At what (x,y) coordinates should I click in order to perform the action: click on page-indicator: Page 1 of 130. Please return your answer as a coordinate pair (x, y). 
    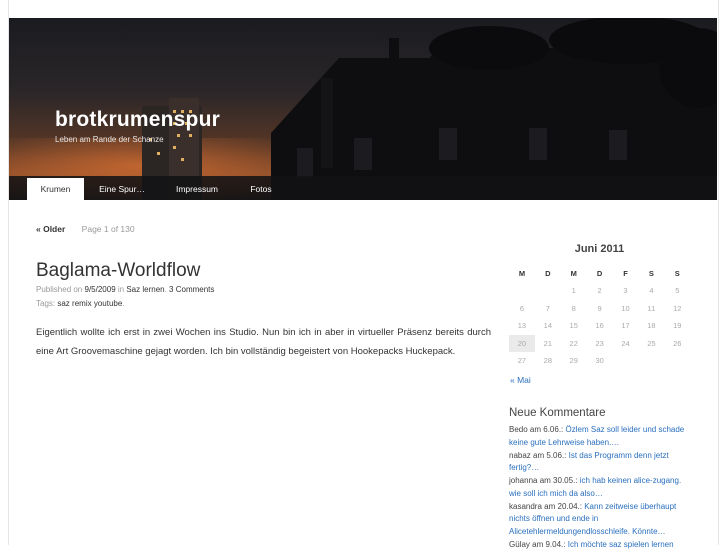
    Looking at the image, I should click on (108, 229).